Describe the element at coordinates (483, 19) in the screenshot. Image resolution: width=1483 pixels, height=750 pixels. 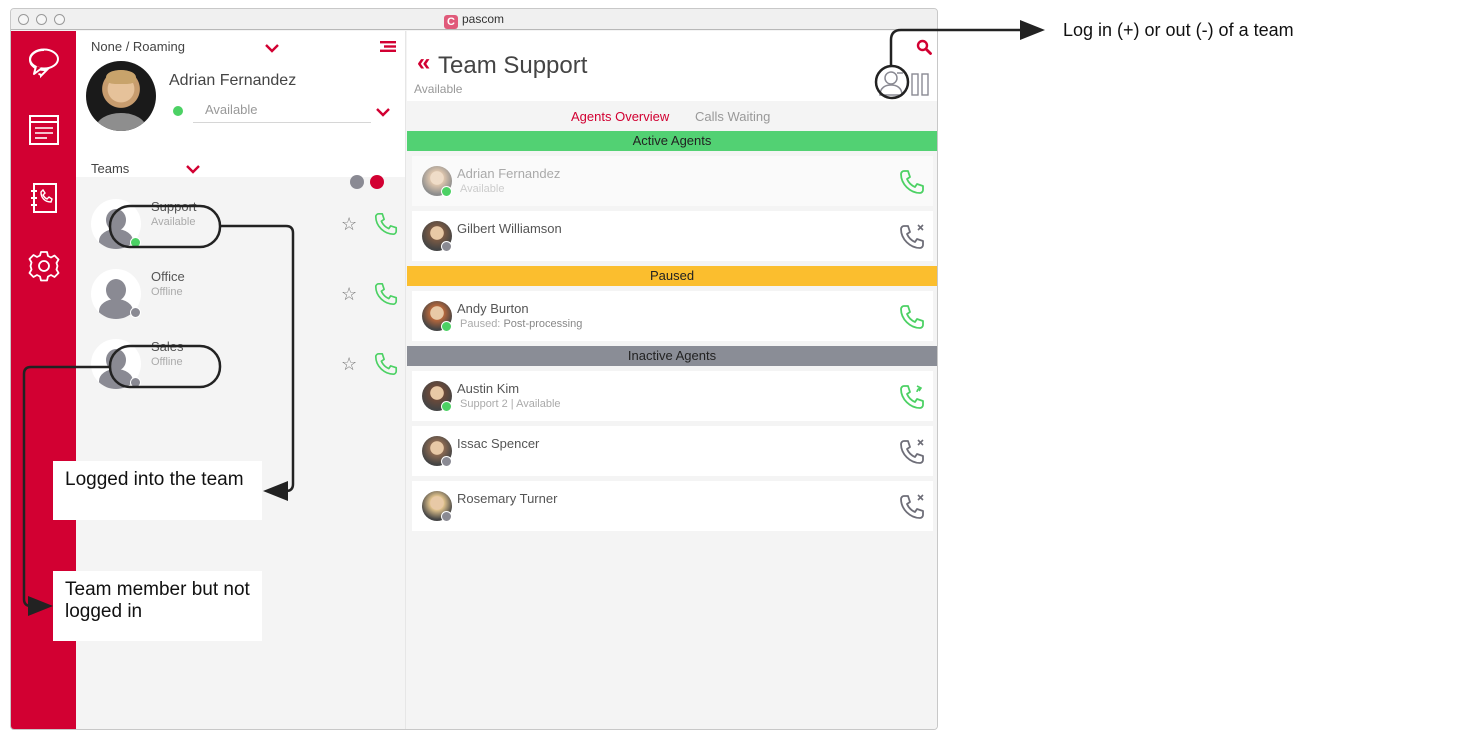
I see `app-name: pascom` at that location.